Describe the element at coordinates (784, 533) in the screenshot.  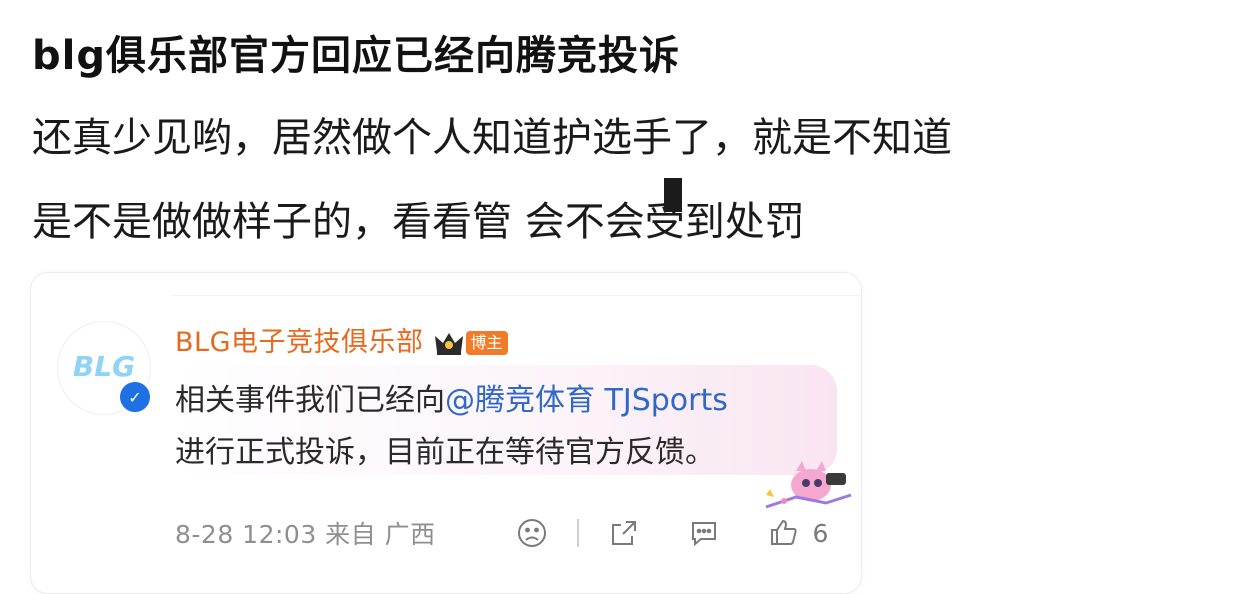
I see `thumbs-up-icon` at that location.